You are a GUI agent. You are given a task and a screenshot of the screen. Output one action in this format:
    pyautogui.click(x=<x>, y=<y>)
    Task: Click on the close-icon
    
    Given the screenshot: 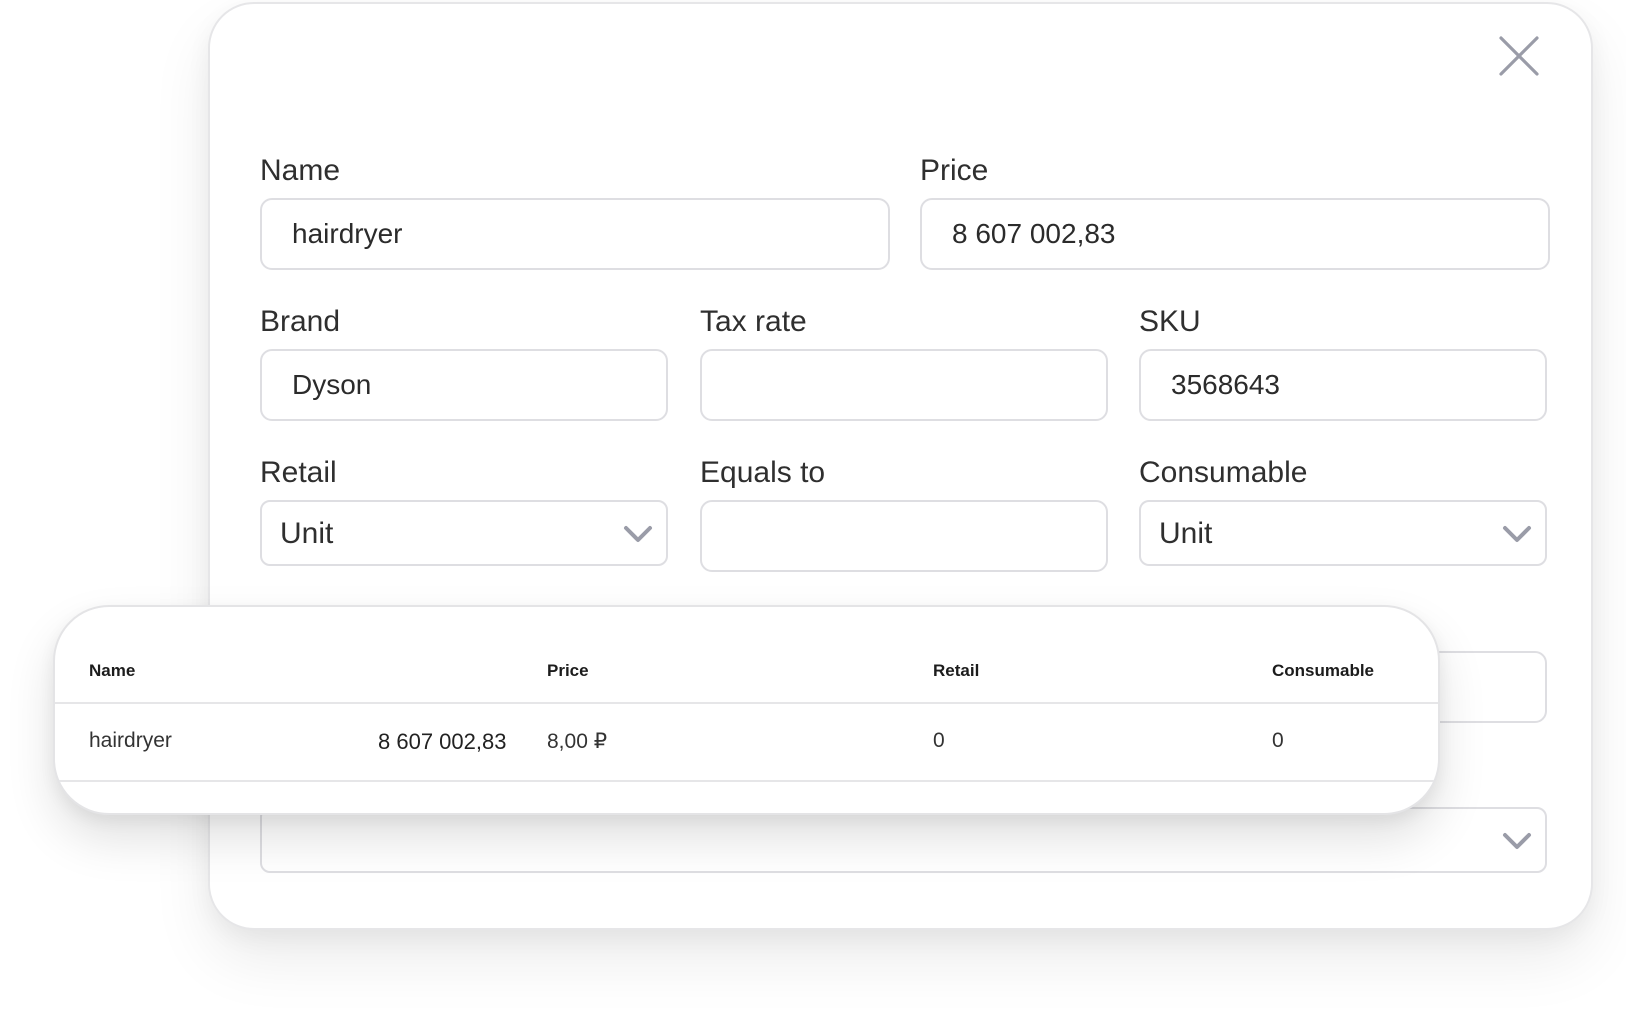 What is the action you would take?
    pyautogui.click(x=1519, y=56)
    